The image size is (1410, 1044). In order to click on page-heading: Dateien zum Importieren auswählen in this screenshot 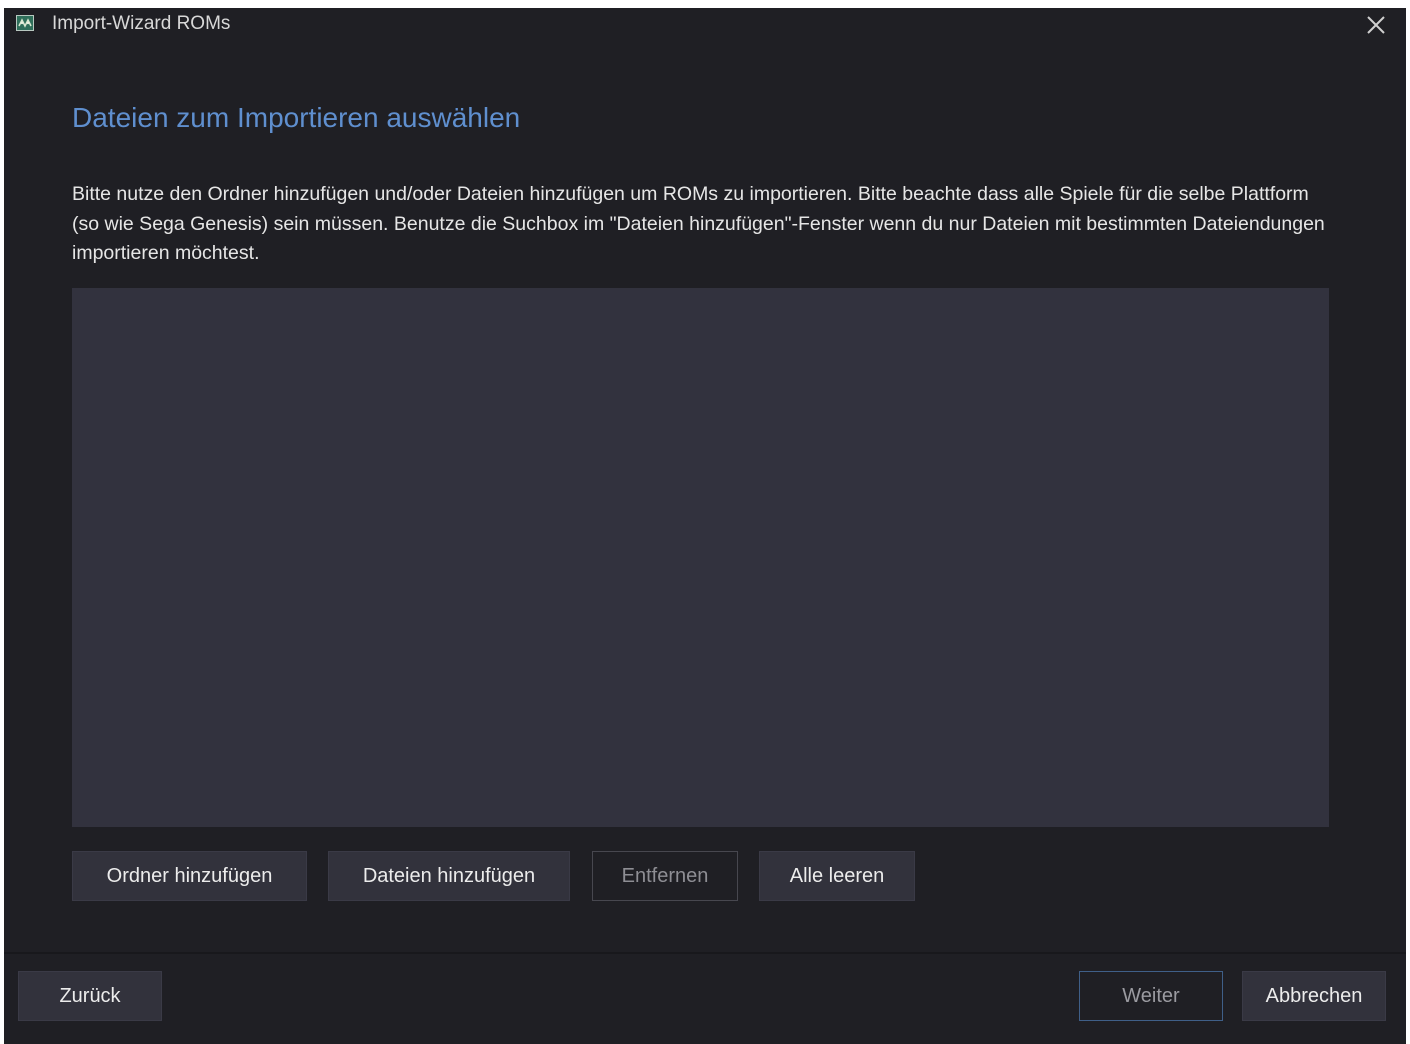, I will do `click(296, 117)`.